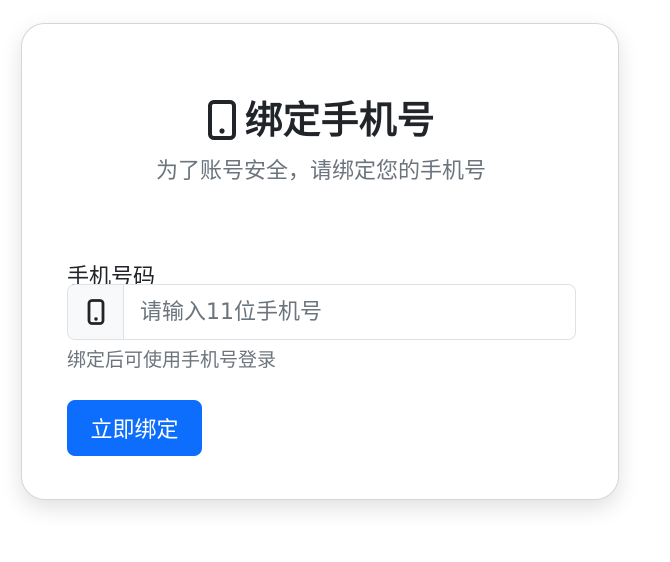 The height and width of the screenshot is (562, 670). I want to click on bind-now-button: 立即绑定, so click(134, 428).